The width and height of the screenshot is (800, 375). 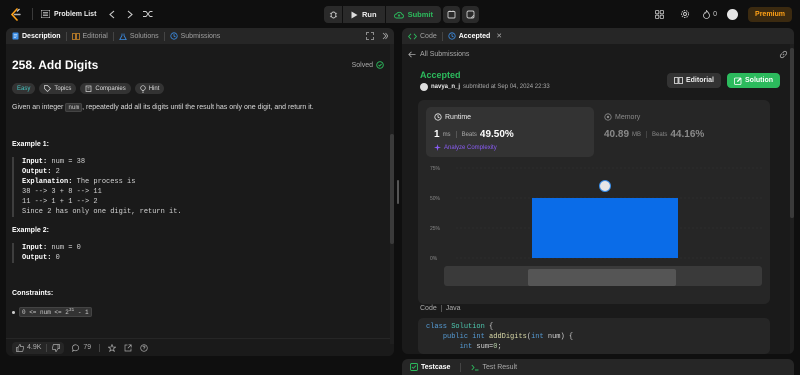 What do you see at coordinates (413, 14) in the screenshot?
I see `submit-button: Submit` at bounding box center [413, 14].